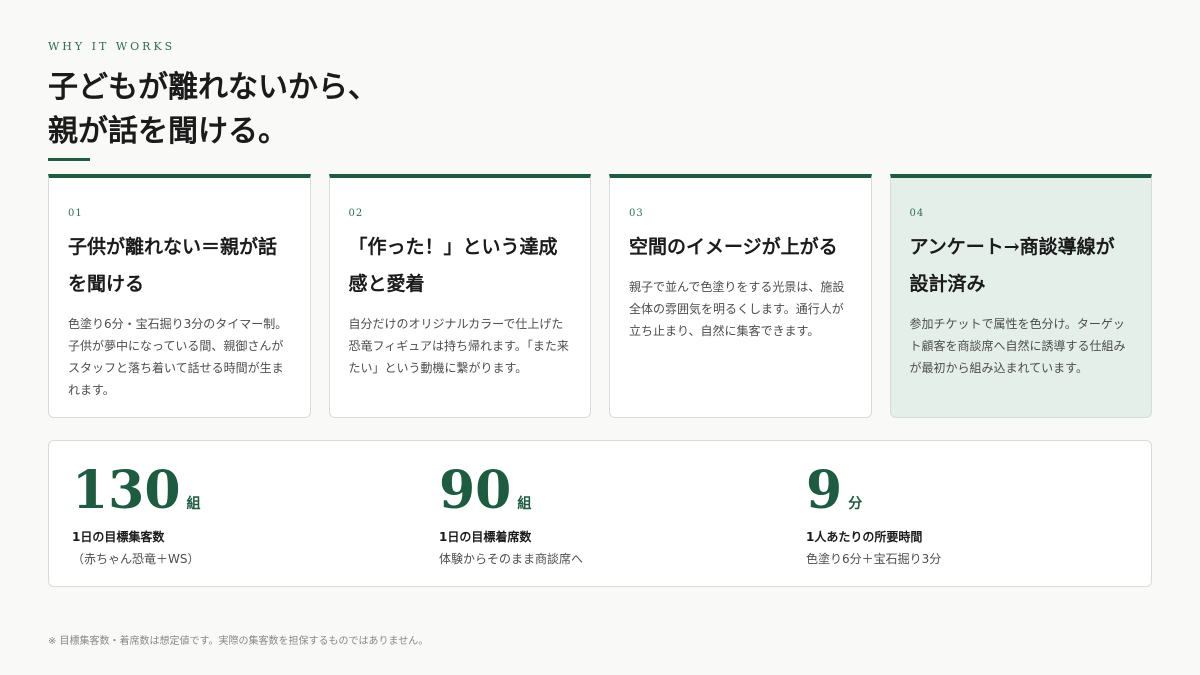  Describe the element at coordinates (873, 491) in the screenshot. I see `stat-value-row: 9 分` at that location.